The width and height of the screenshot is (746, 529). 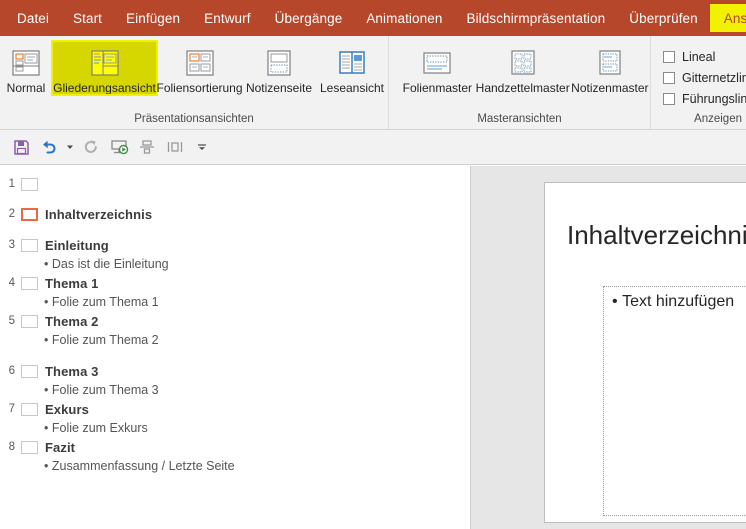 What do you see at coordinates (71, 283) in the screenshot?
I see `outline-slide-title: Thema 1` at bounding box center [71, 283].